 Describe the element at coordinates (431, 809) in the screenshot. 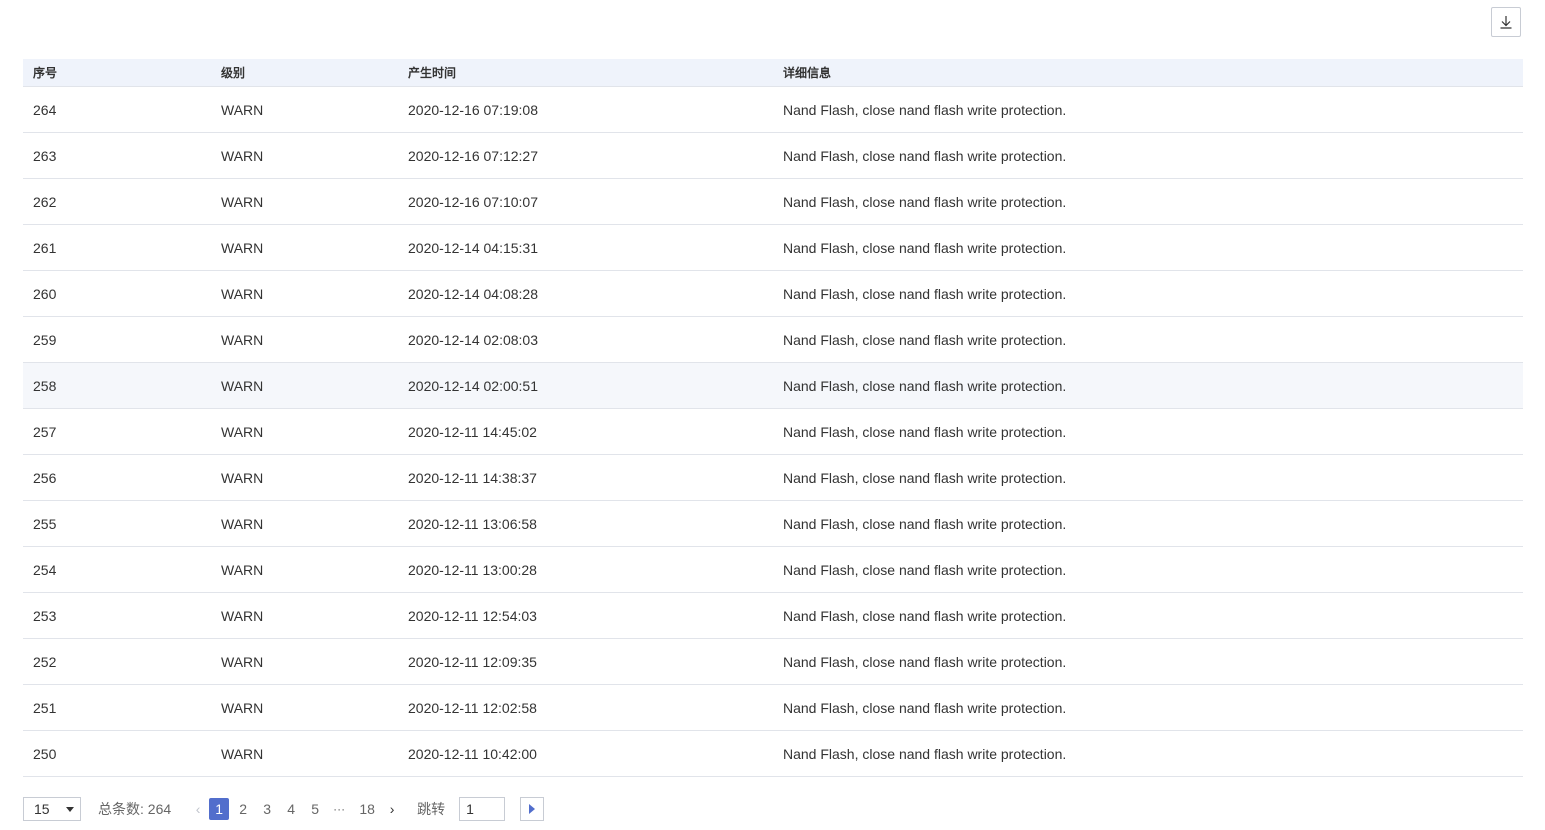

I see `jump-label: 跳转` at that location.